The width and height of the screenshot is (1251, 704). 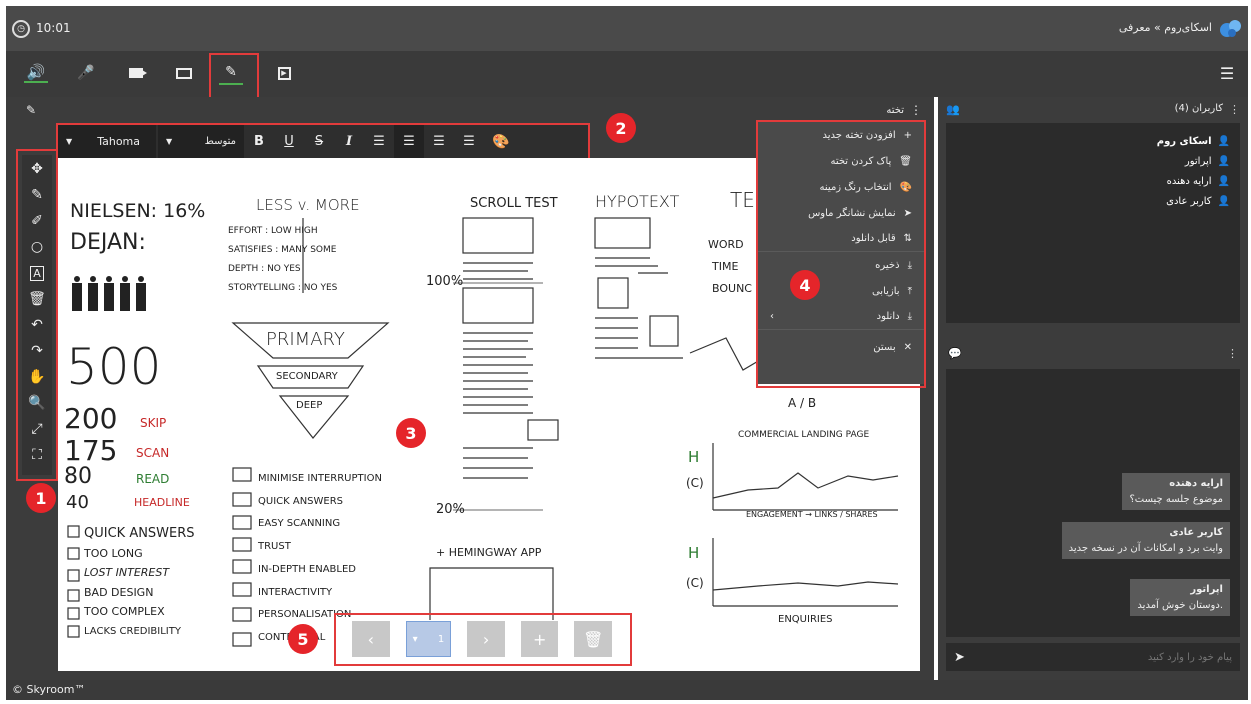 I want to click on session-time: 10:01, so click(x=53, y=28).